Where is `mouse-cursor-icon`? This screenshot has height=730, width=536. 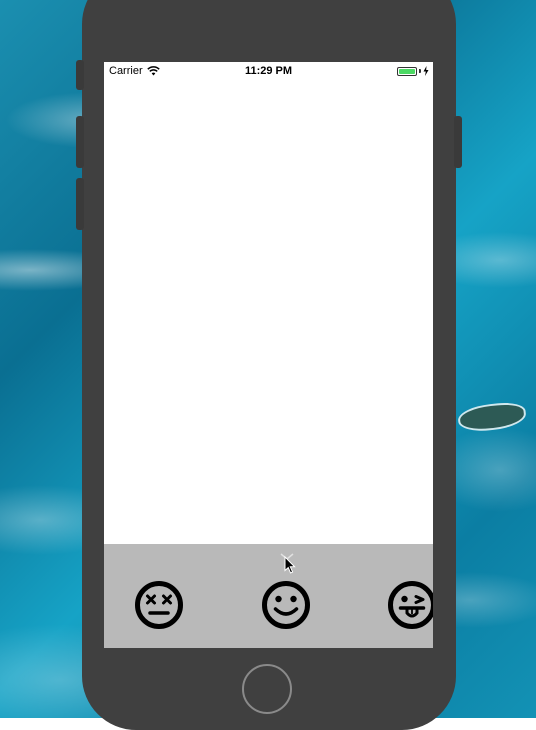 mouse-cursor-icon is located at coordinates (290, 565).